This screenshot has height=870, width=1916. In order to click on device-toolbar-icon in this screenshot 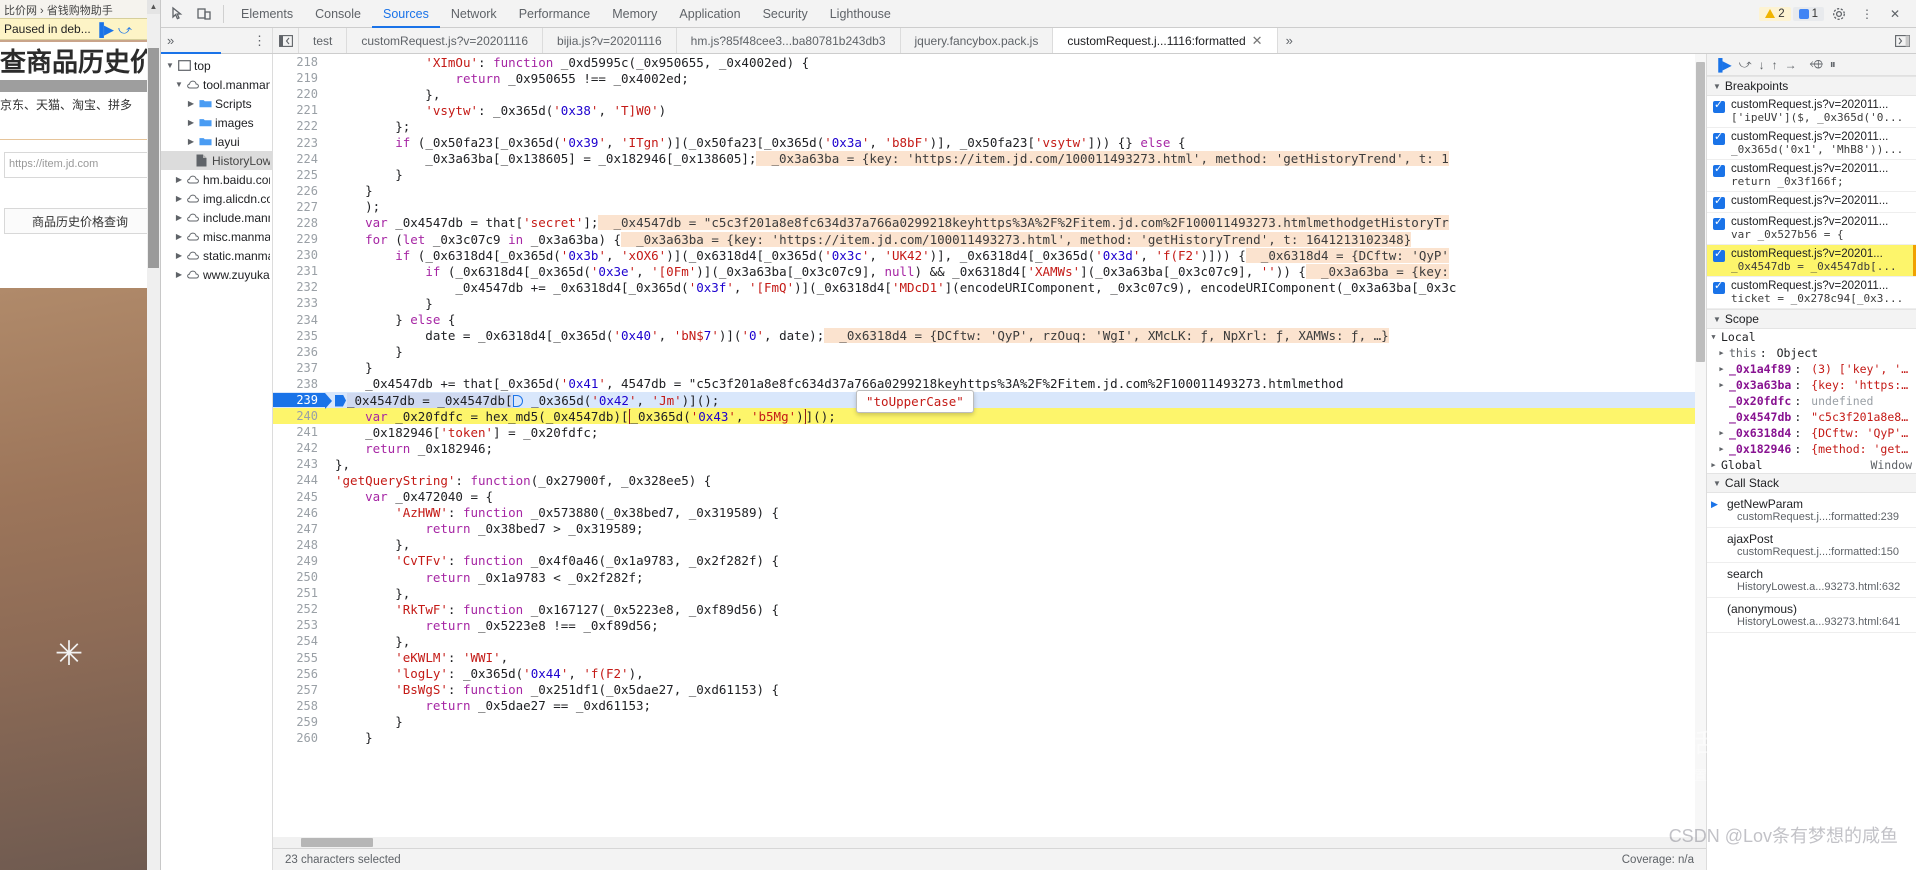, I will do `click(204, 14)`.